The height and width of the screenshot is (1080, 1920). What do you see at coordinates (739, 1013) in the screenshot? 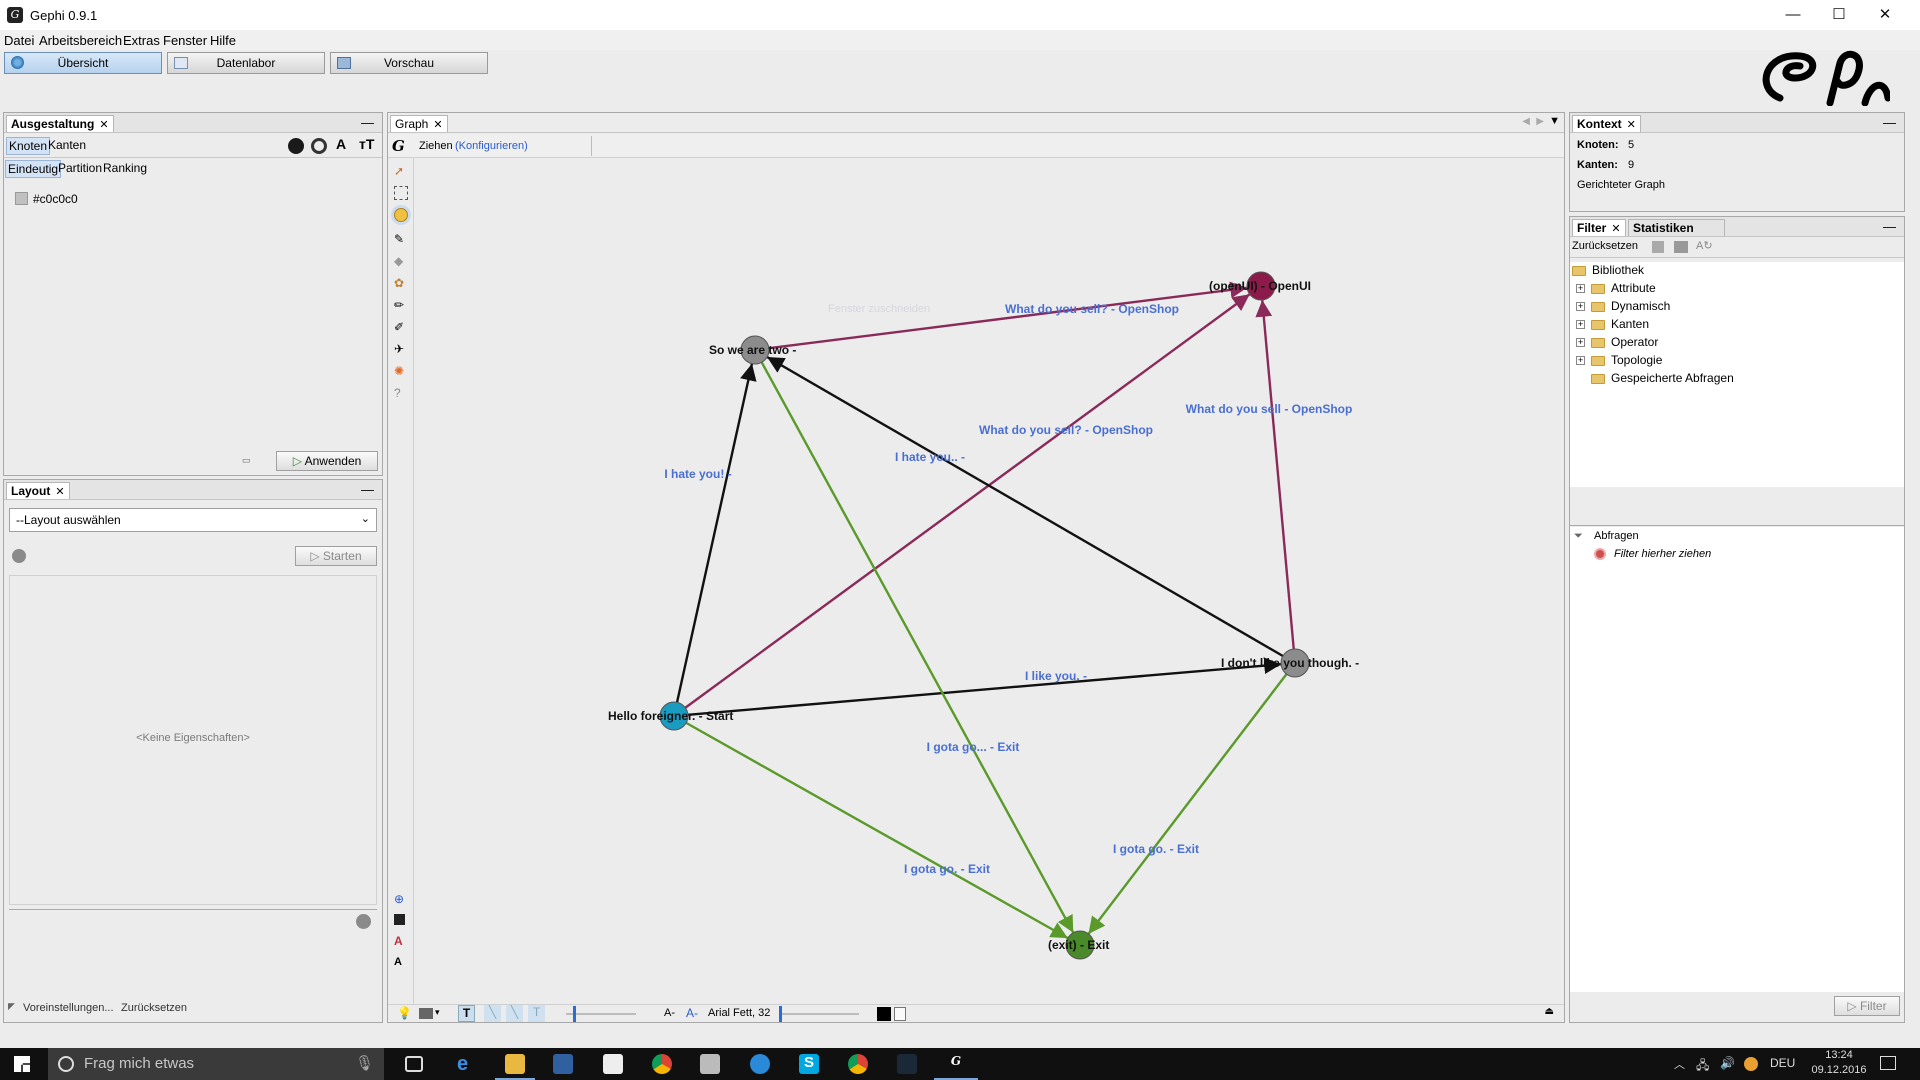
I see `font-label: Arial Fett, 32` at bounding box center [739, 1013].